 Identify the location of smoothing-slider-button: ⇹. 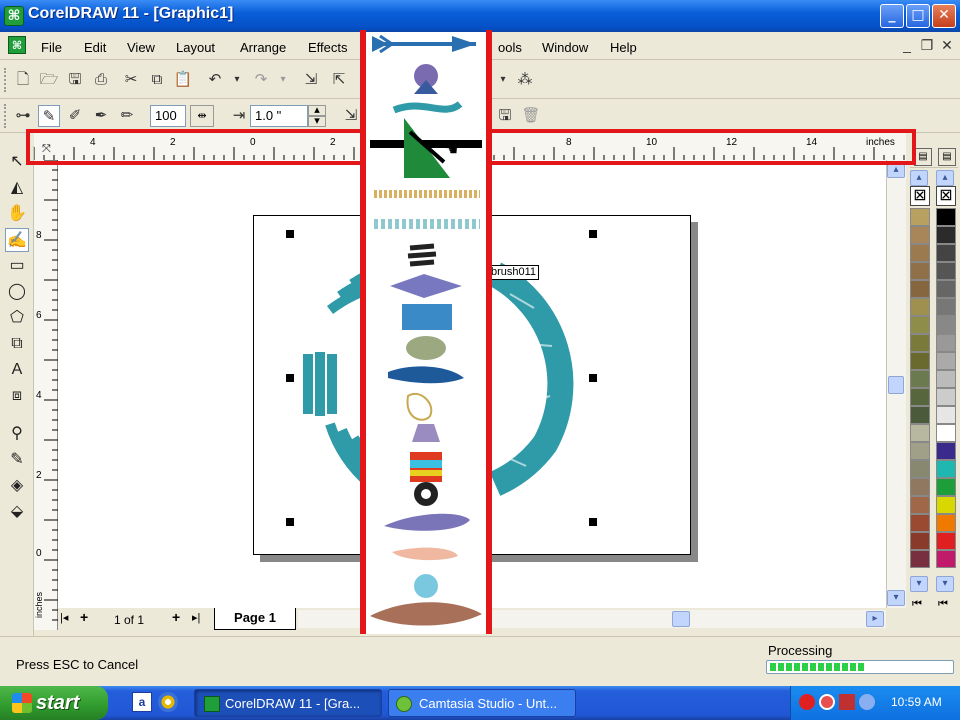
(202, 116).